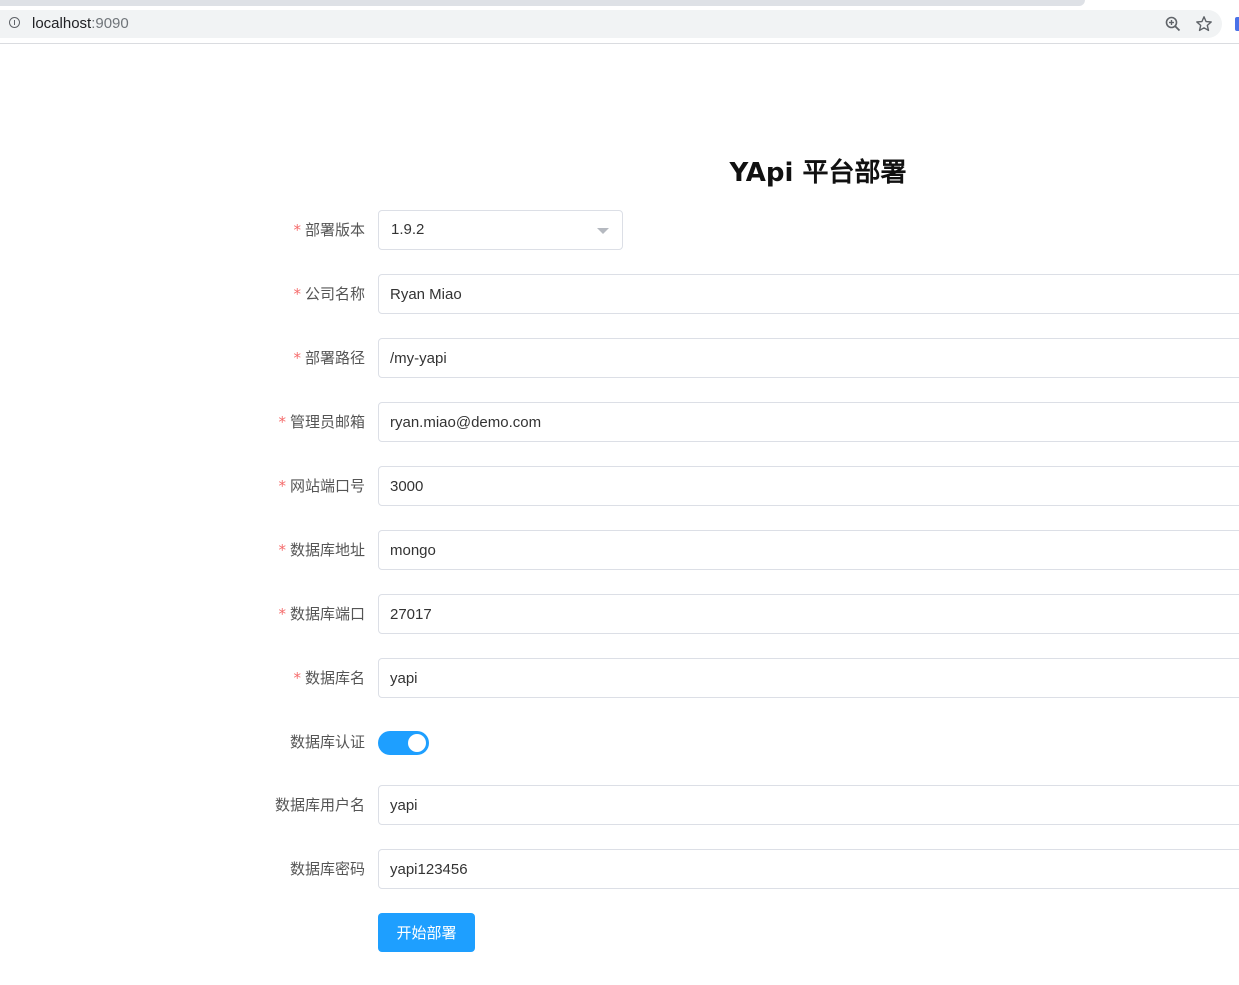 This screenshot has height=985, width=1239. I want to click on db-address-label-text: 数据库地址, so click(327, 550).